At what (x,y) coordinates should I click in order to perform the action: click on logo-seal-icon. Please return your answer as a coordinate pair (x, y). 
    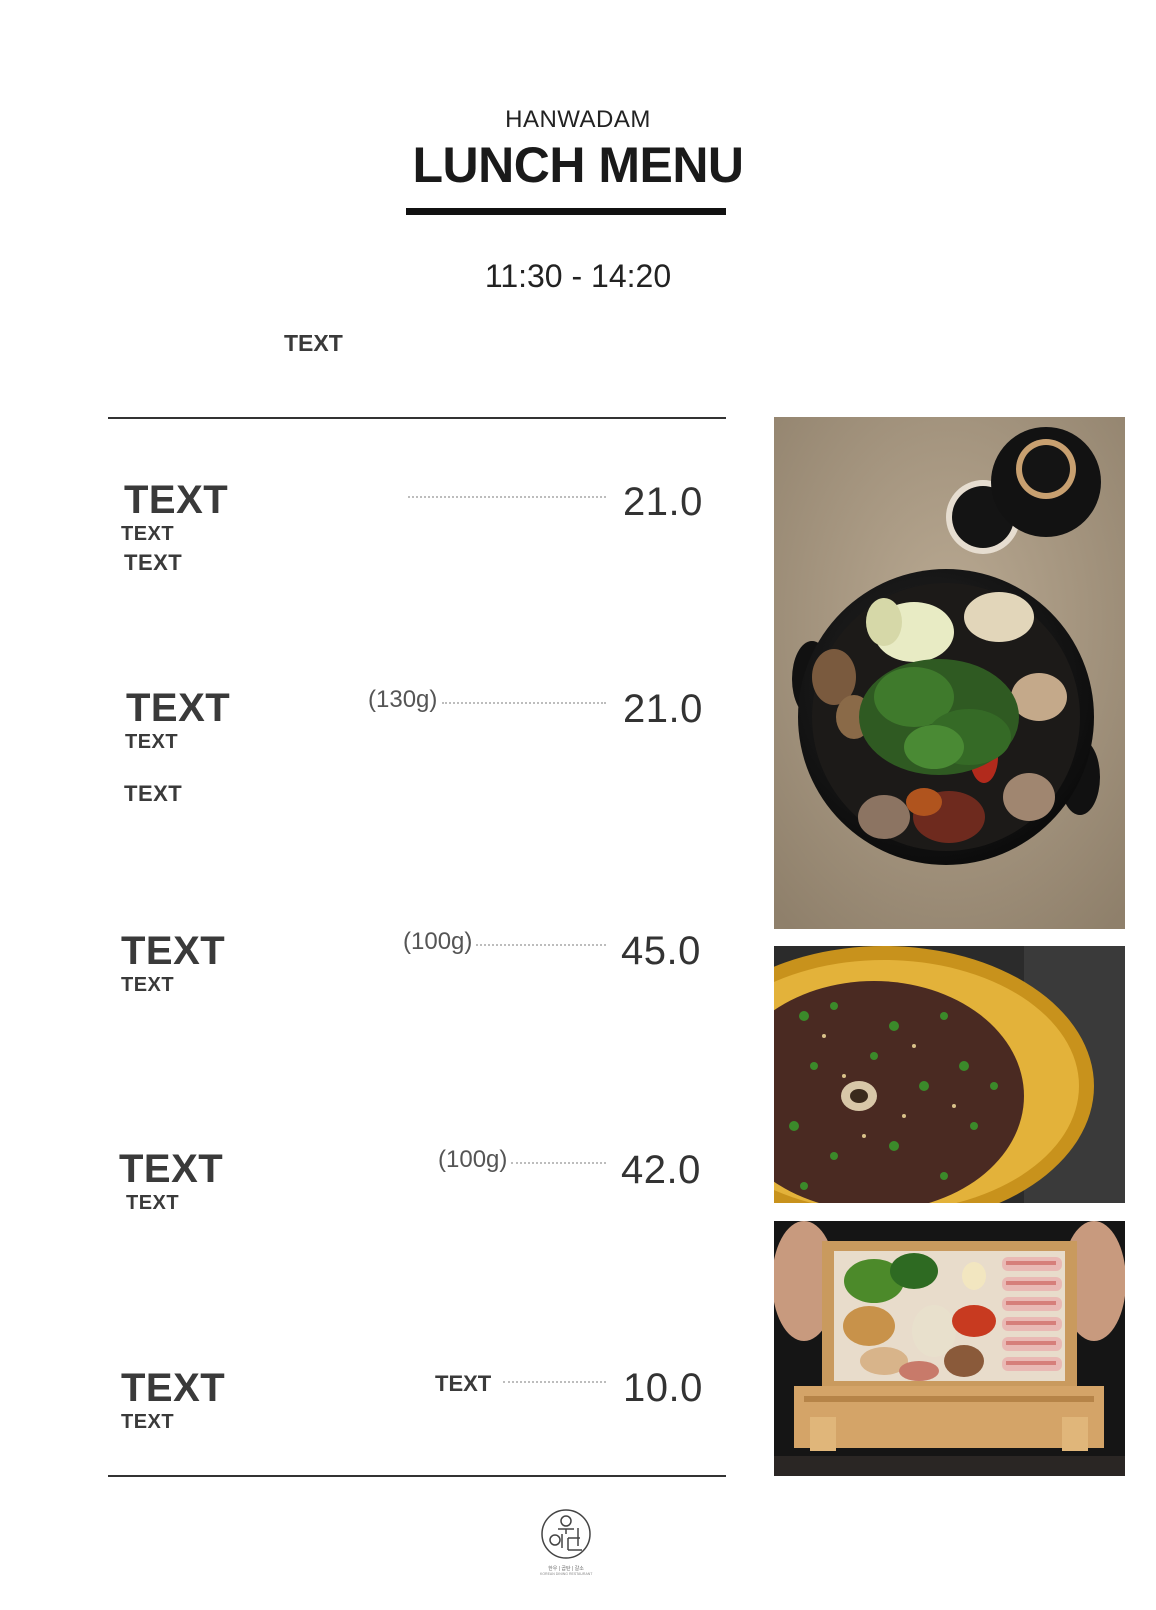
    Looking at the image, I should click on (566, 1534).